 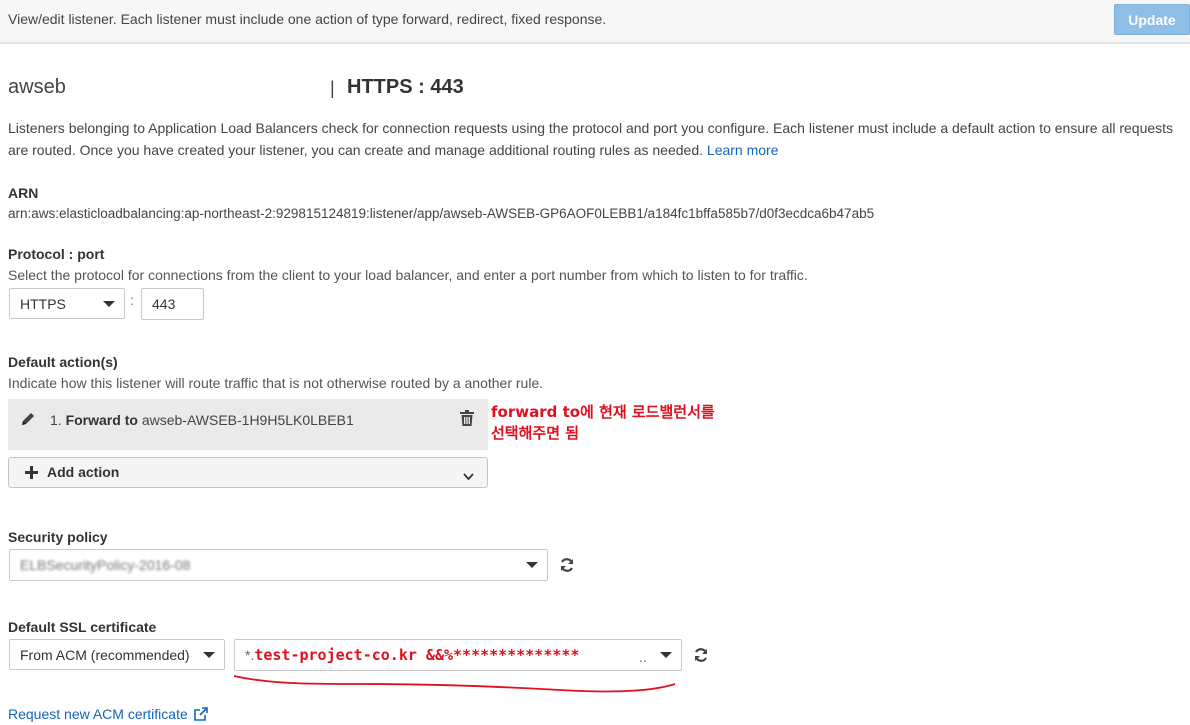 I want to click on red-underline-annotation, so click(x=454, y=684).